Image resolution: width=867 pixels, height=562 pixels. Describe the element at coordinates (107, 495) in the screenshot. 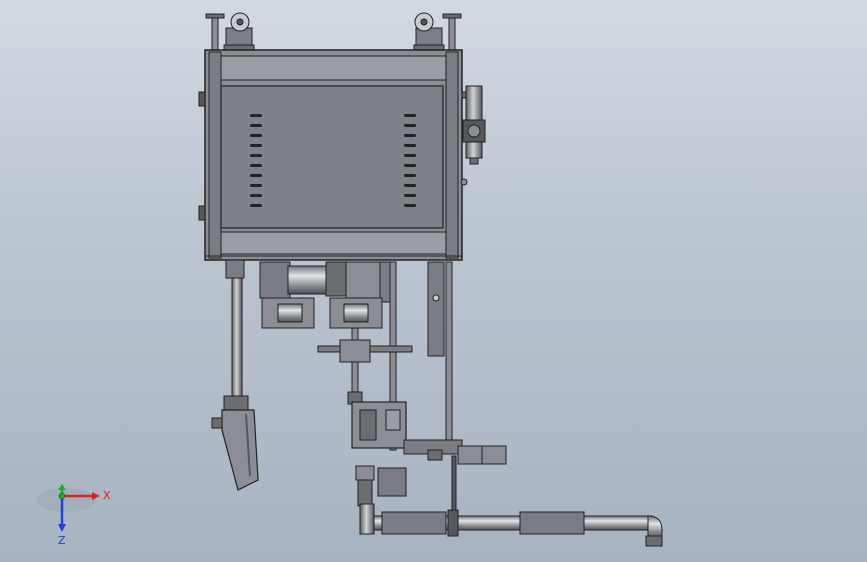

I see `x-axis-label: X` at that location.